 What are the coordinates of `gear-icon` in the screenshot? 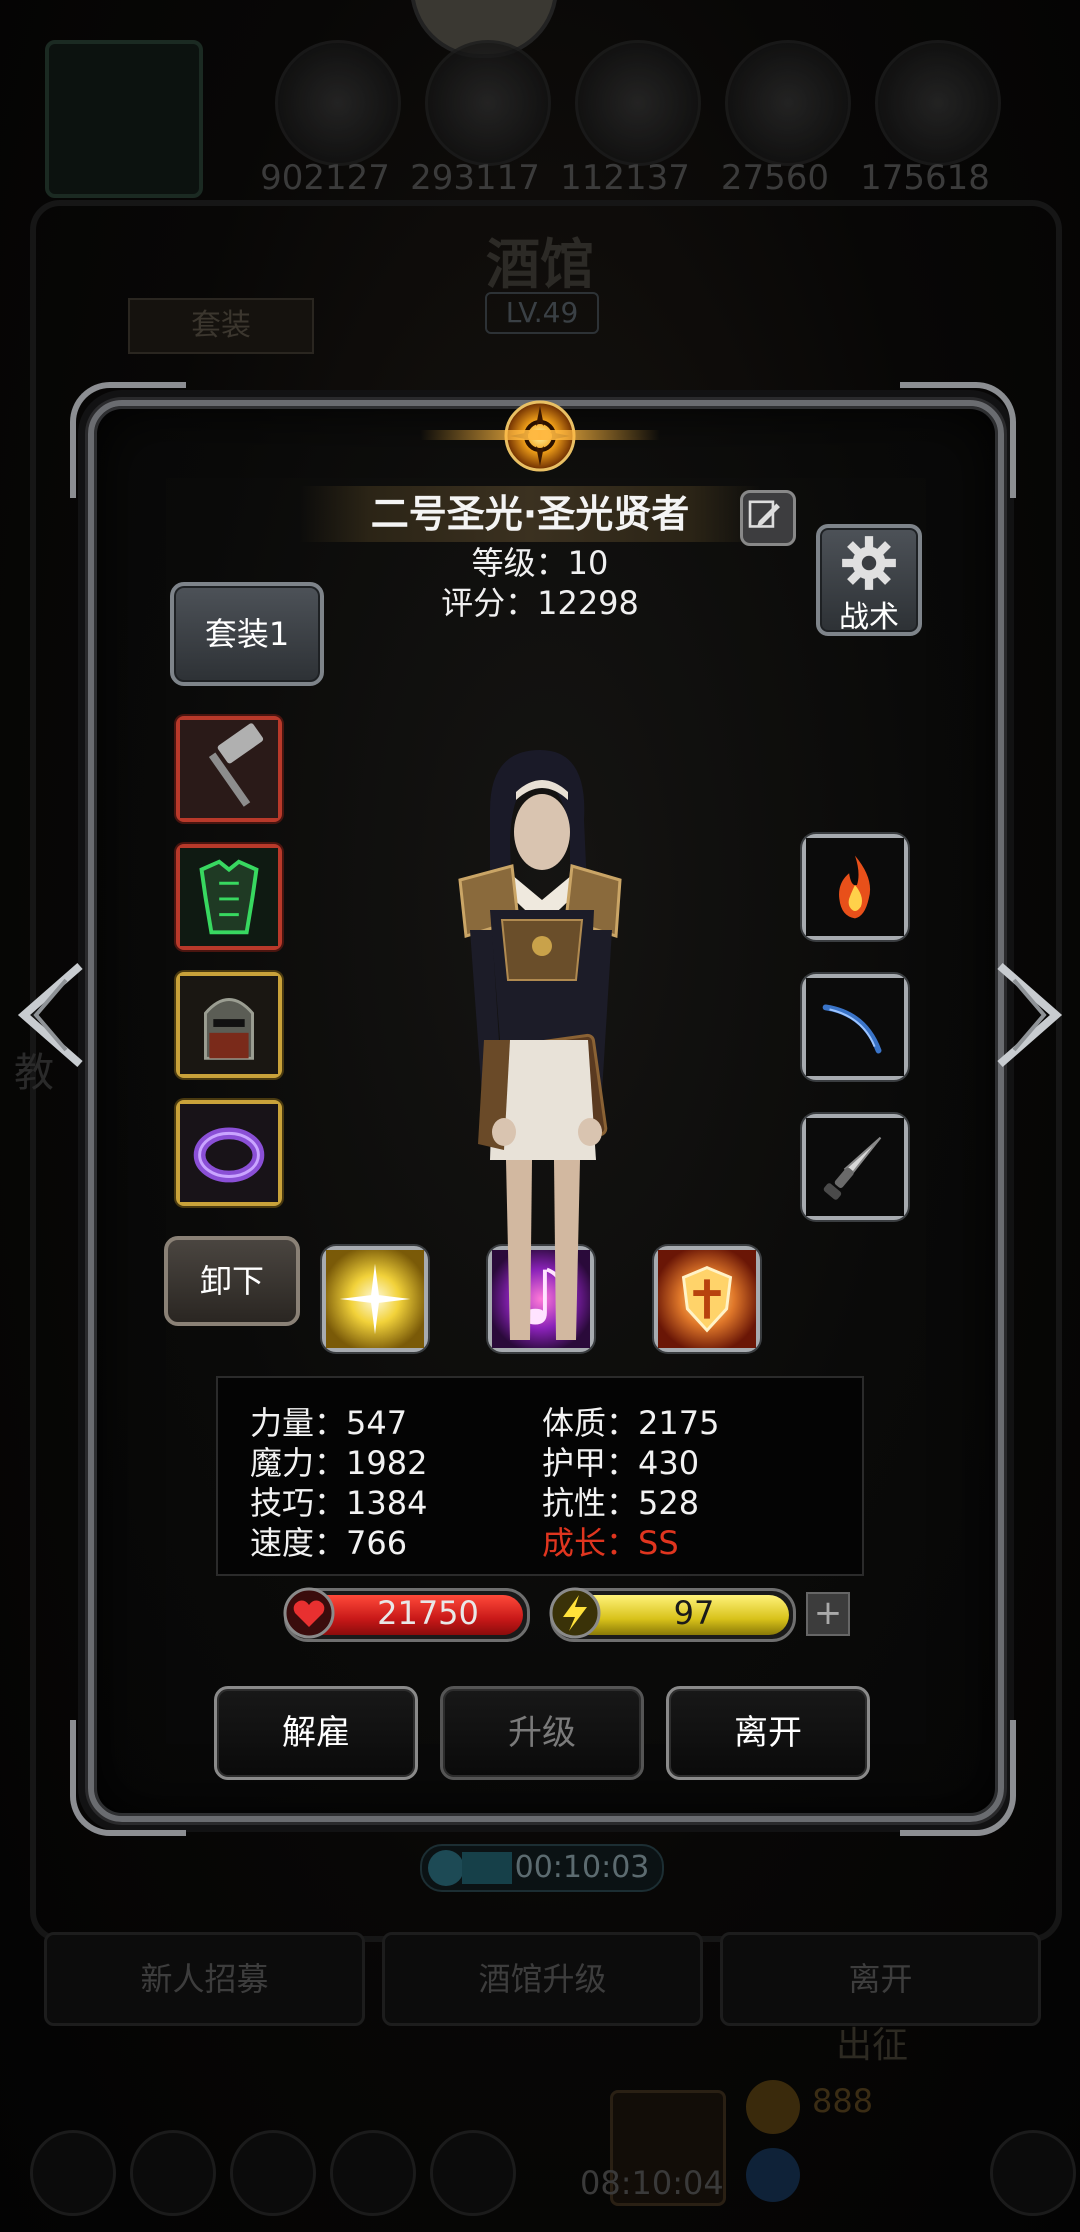 It's located at (869, 563).